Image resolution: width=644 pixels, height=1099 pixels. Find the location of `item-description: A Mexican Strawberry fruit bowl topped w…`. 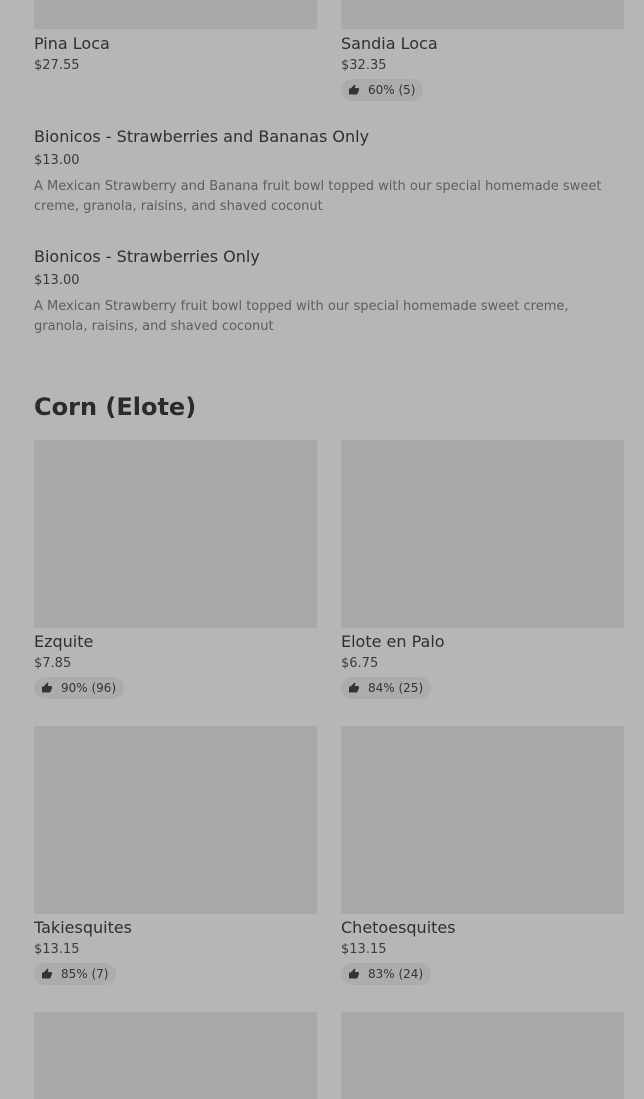

item-description: A Mexican Strawberry fruit bowl topped w… is located at coordinates (301, 316).